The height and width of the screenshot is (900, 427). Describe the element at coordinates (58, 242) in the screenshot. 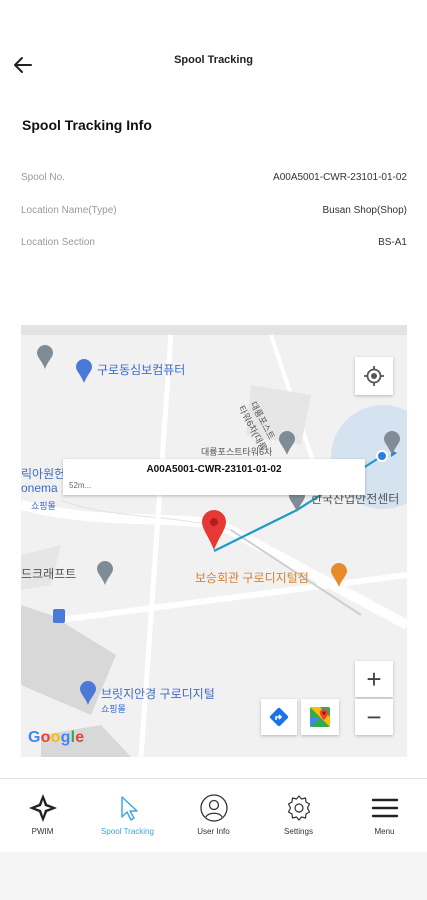

I see `info-label: Location Section` at that location.